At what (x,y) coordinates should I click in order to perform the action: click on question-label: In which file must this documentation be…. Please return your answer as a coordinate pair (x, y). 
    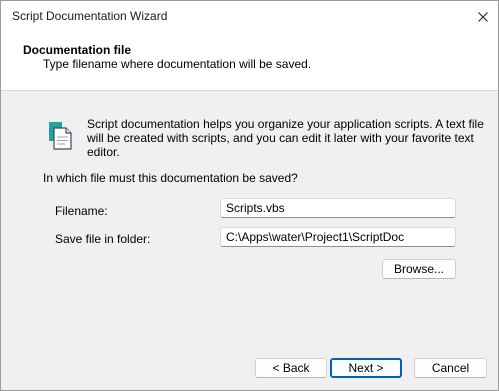
    Looking at the image, I should click on (170, 178).